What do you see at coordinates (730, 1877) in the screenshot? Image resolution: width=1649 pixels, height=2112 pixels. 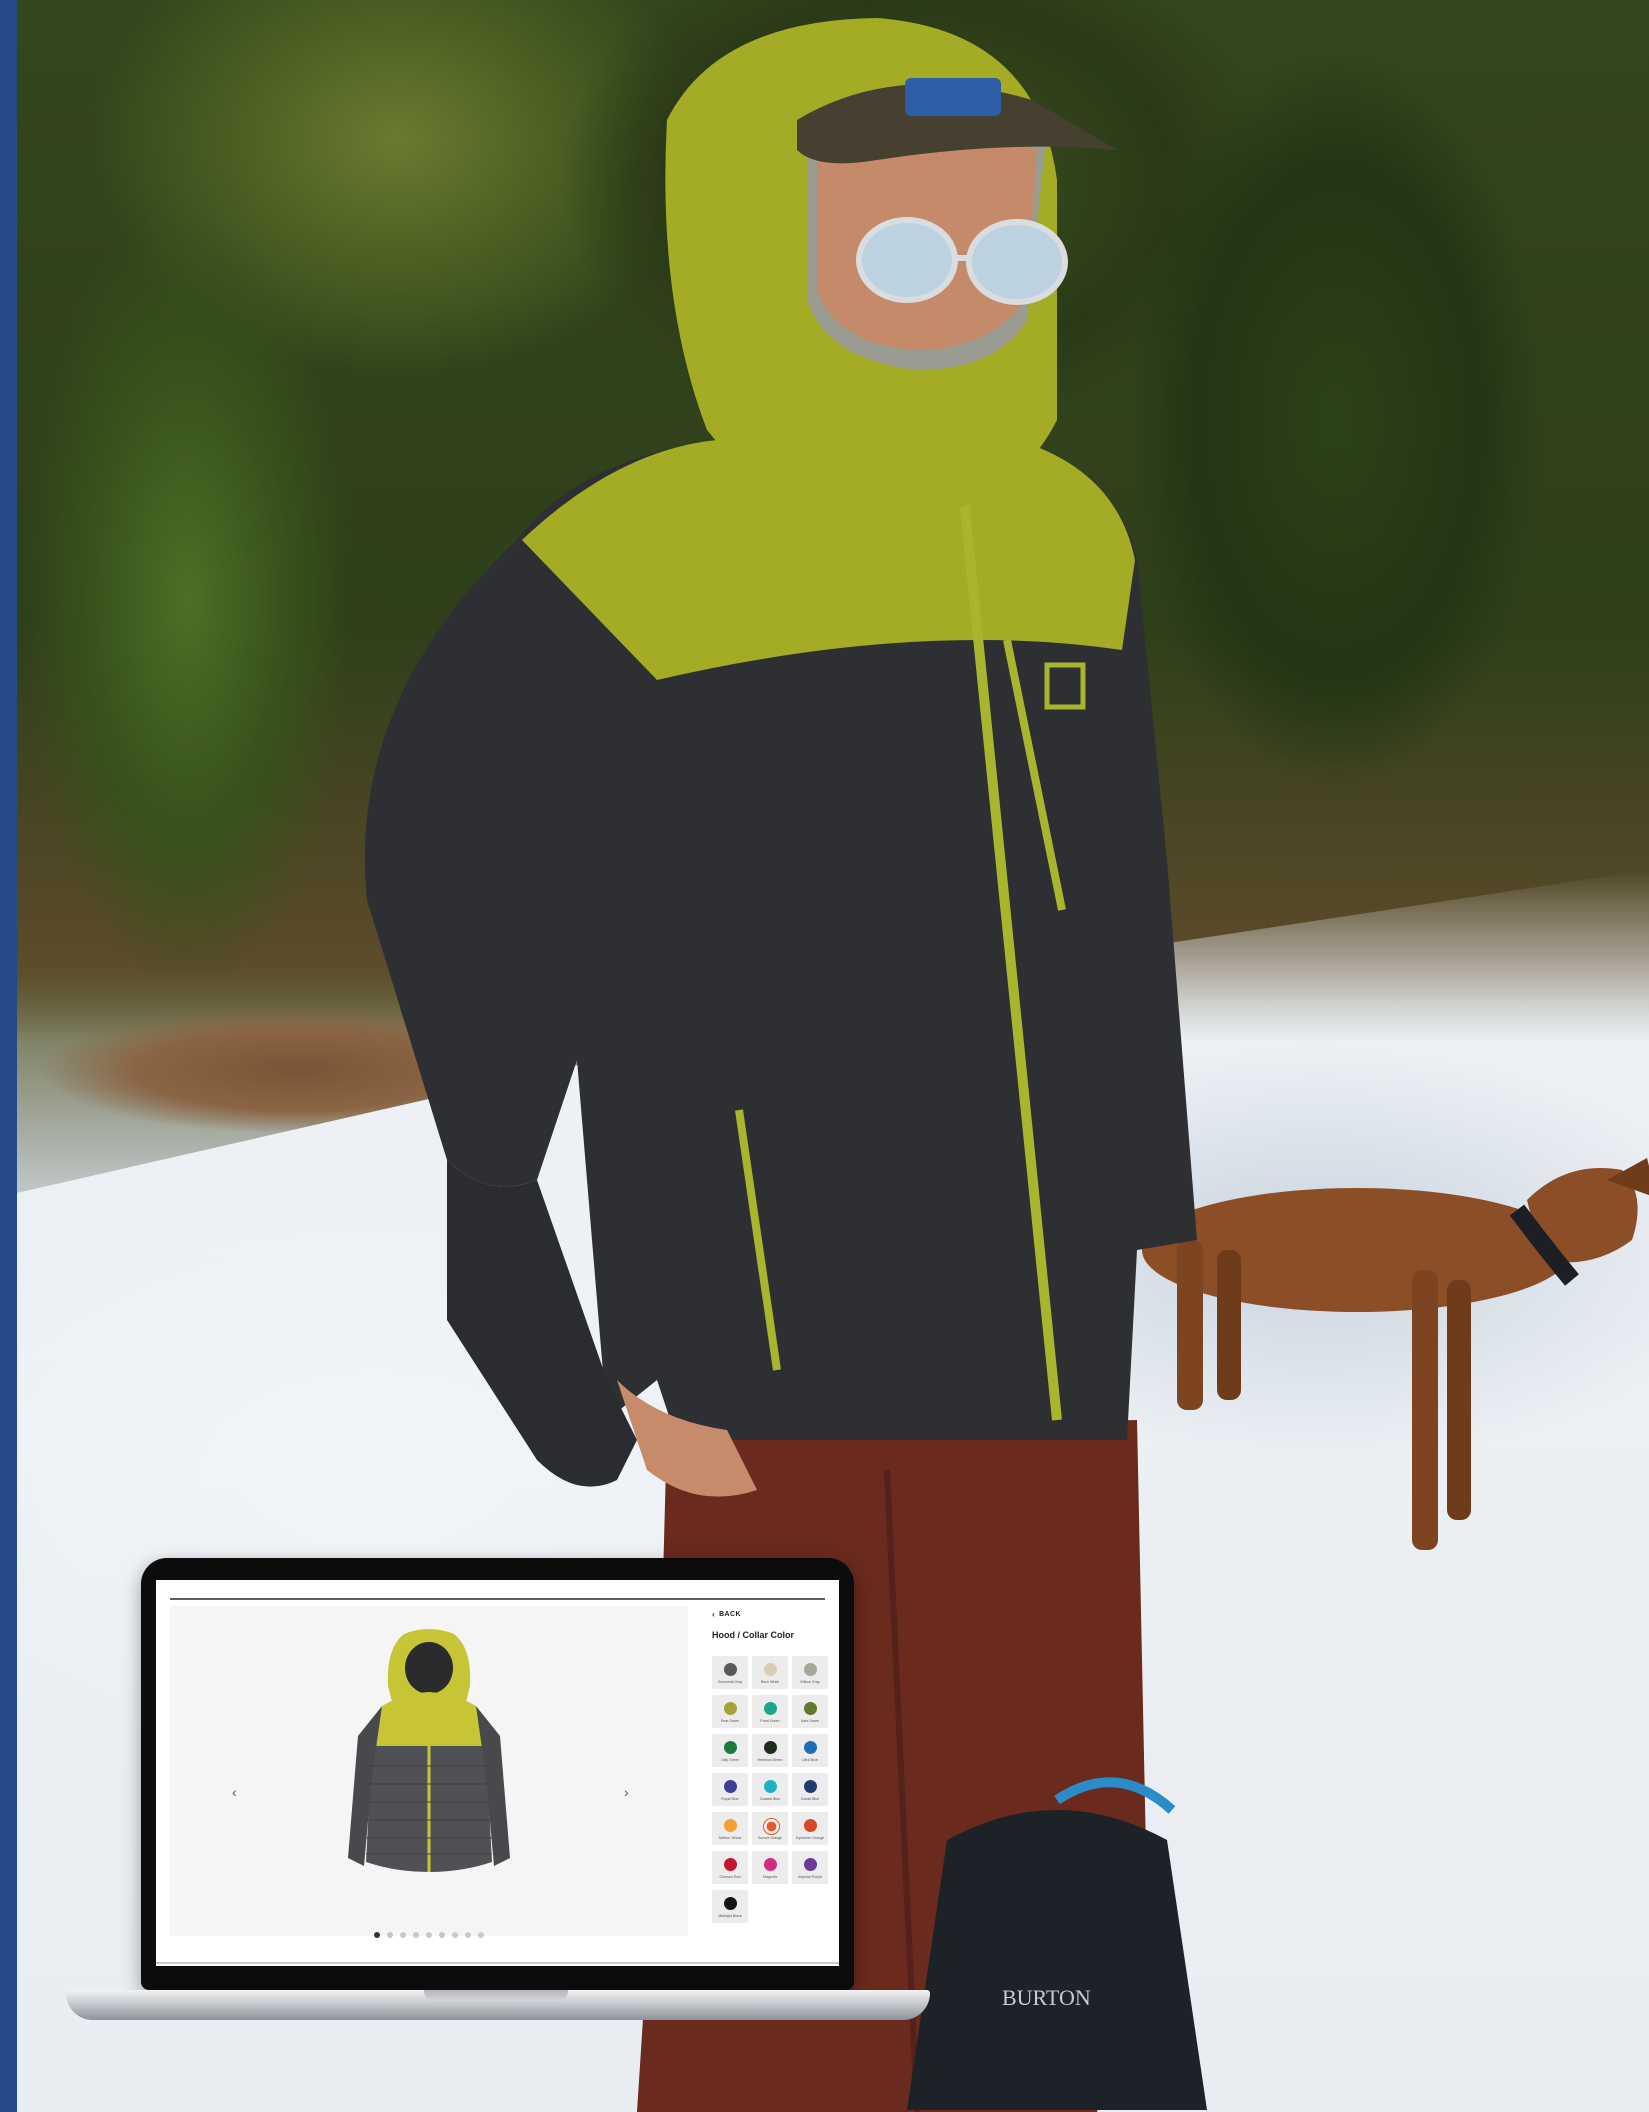 I see `swatch-label: Crimson Red` at bounding box center [730, 1877].